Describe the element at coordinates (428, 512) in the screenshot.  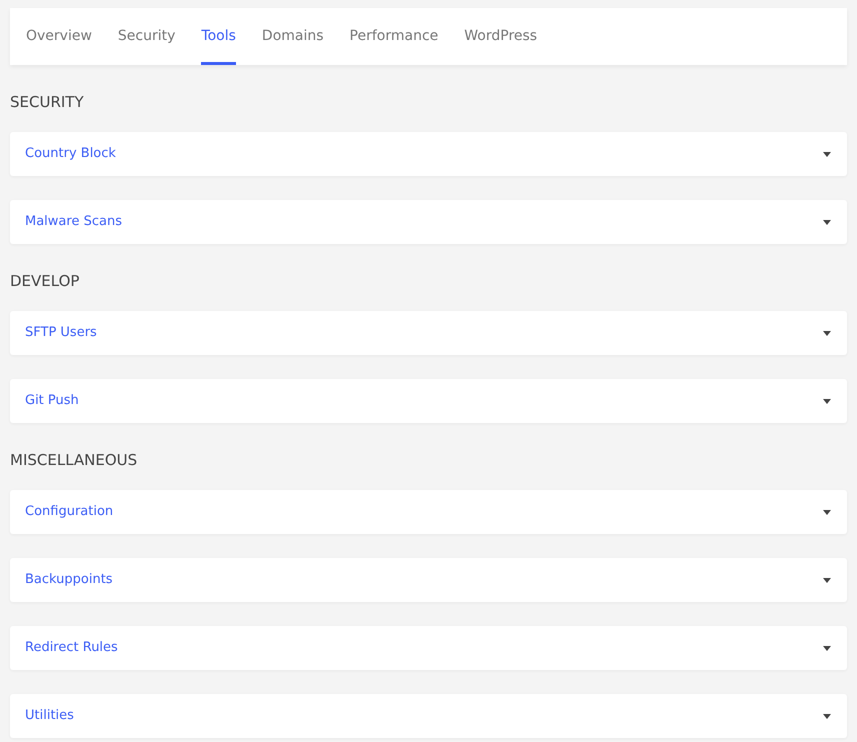
I see `accordion-item: Configuration` at that location.